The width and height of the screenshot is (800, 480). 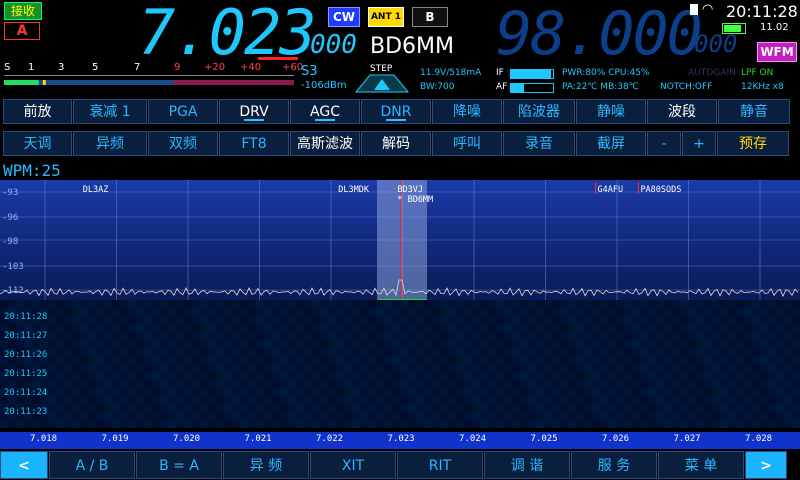 I want to click on button-row2-6: 呼叫, so click(x=467, y=143).